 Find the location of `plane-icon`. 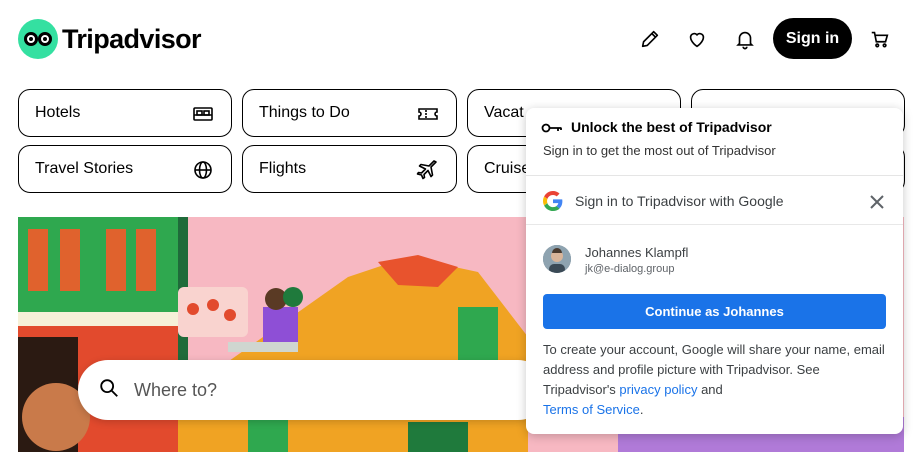

plane-icon is located at coordinates (428, 170).